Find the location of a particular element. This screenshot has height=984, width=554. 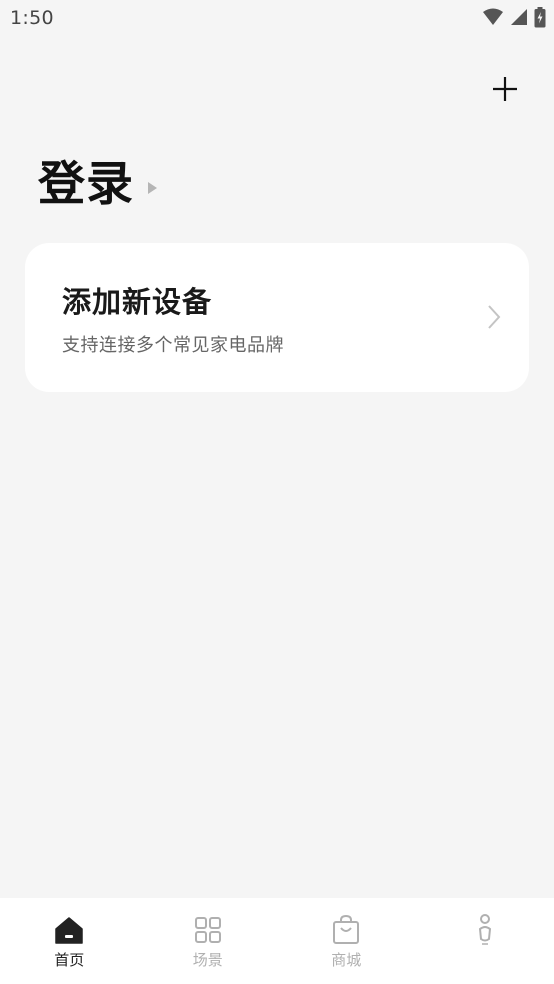

nav-item-scene: 场景 is located at coordinates (208, 941).